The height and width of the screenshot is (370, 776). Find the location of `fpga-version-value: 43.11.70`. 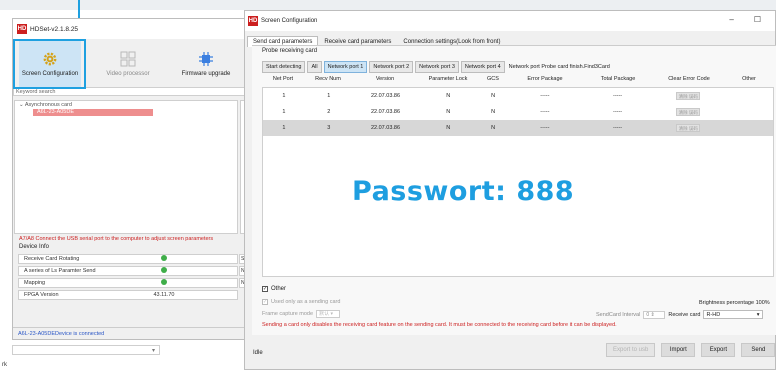

fpga-version-value: 43.11.70 is located at coordinates (164, 295).